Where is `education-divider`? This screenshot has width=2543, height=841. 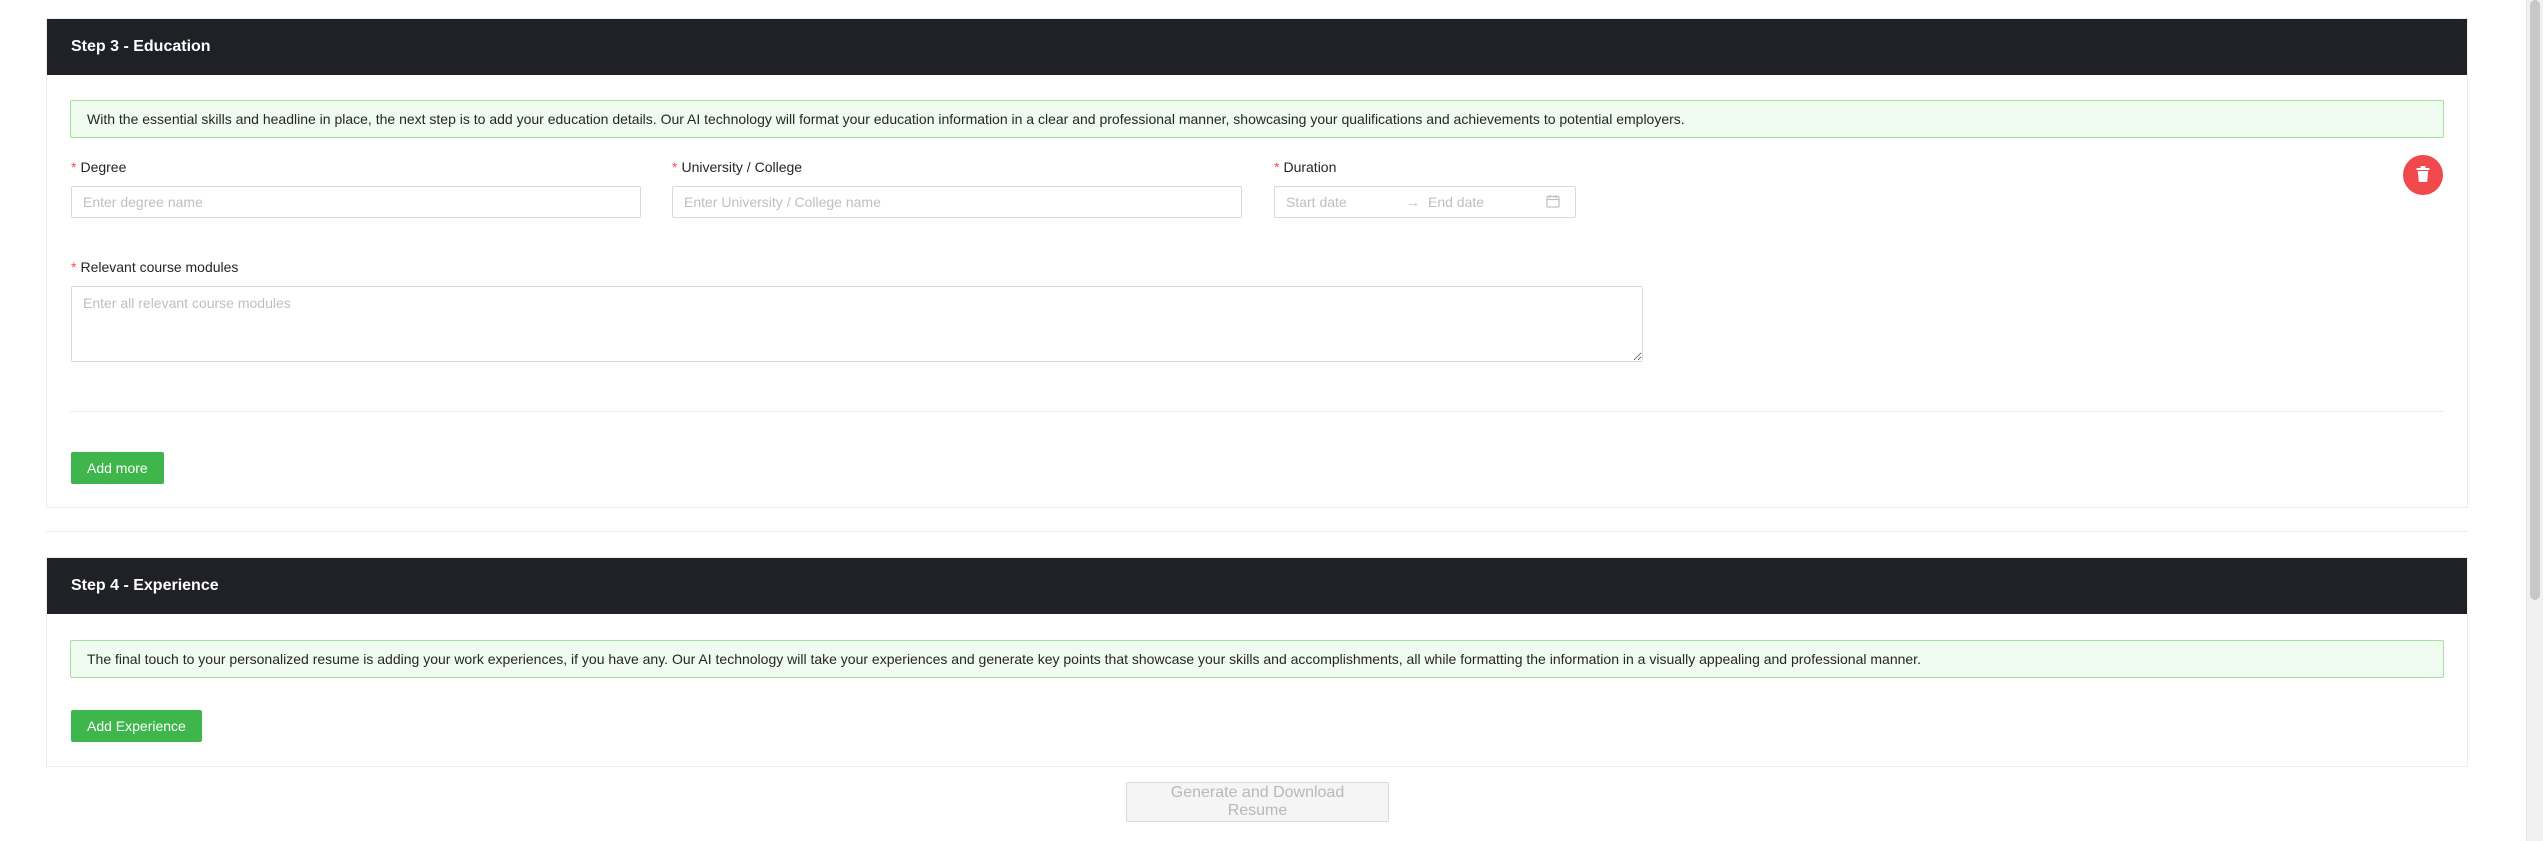
education-divider is located at coordinates (1257, 411).